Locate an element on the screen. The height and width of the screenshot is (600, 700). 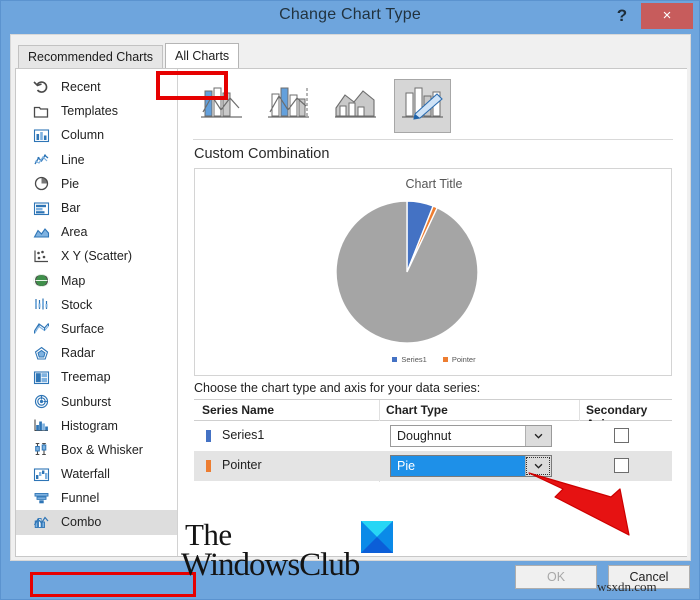
chart-type-label: Treemap is located at coordinates (86, 377).